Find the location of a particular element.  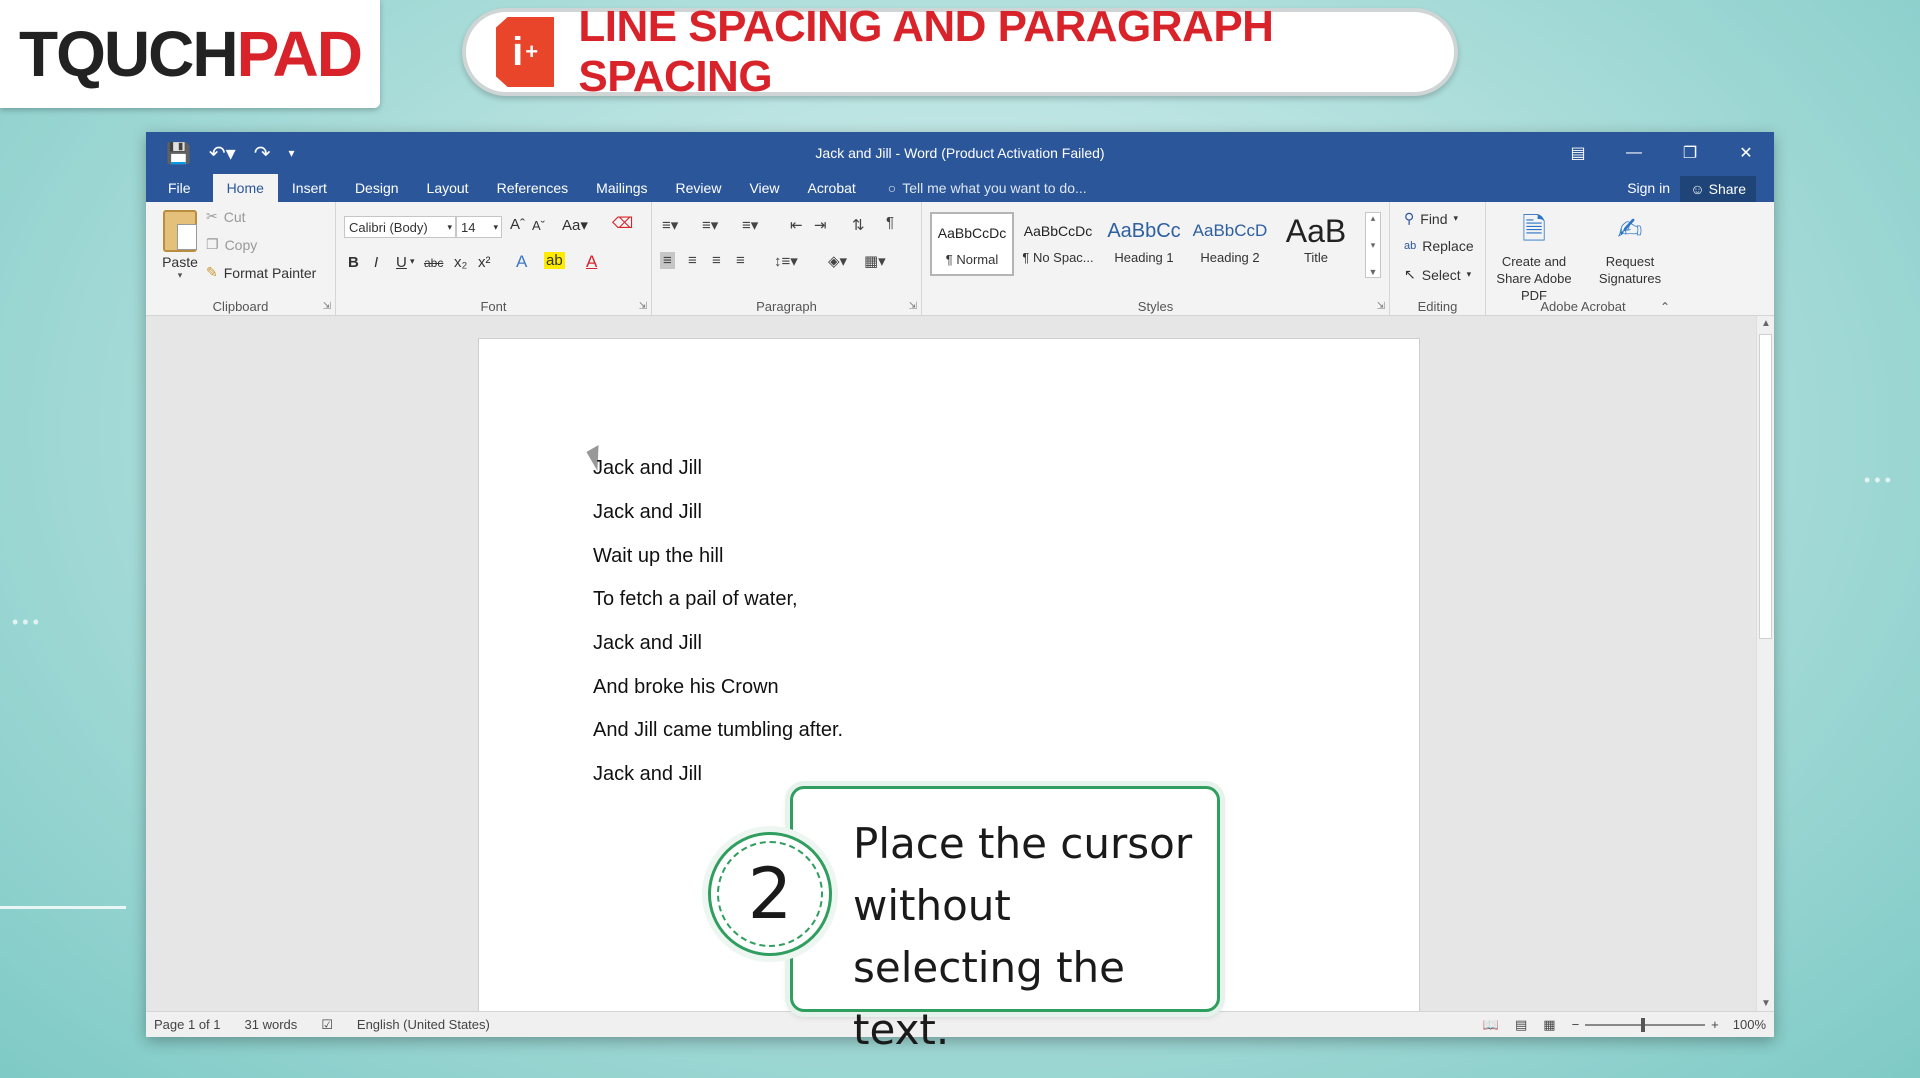

paragraph-line: And Jill came tumbling after. is located at coordinates (718, 730).